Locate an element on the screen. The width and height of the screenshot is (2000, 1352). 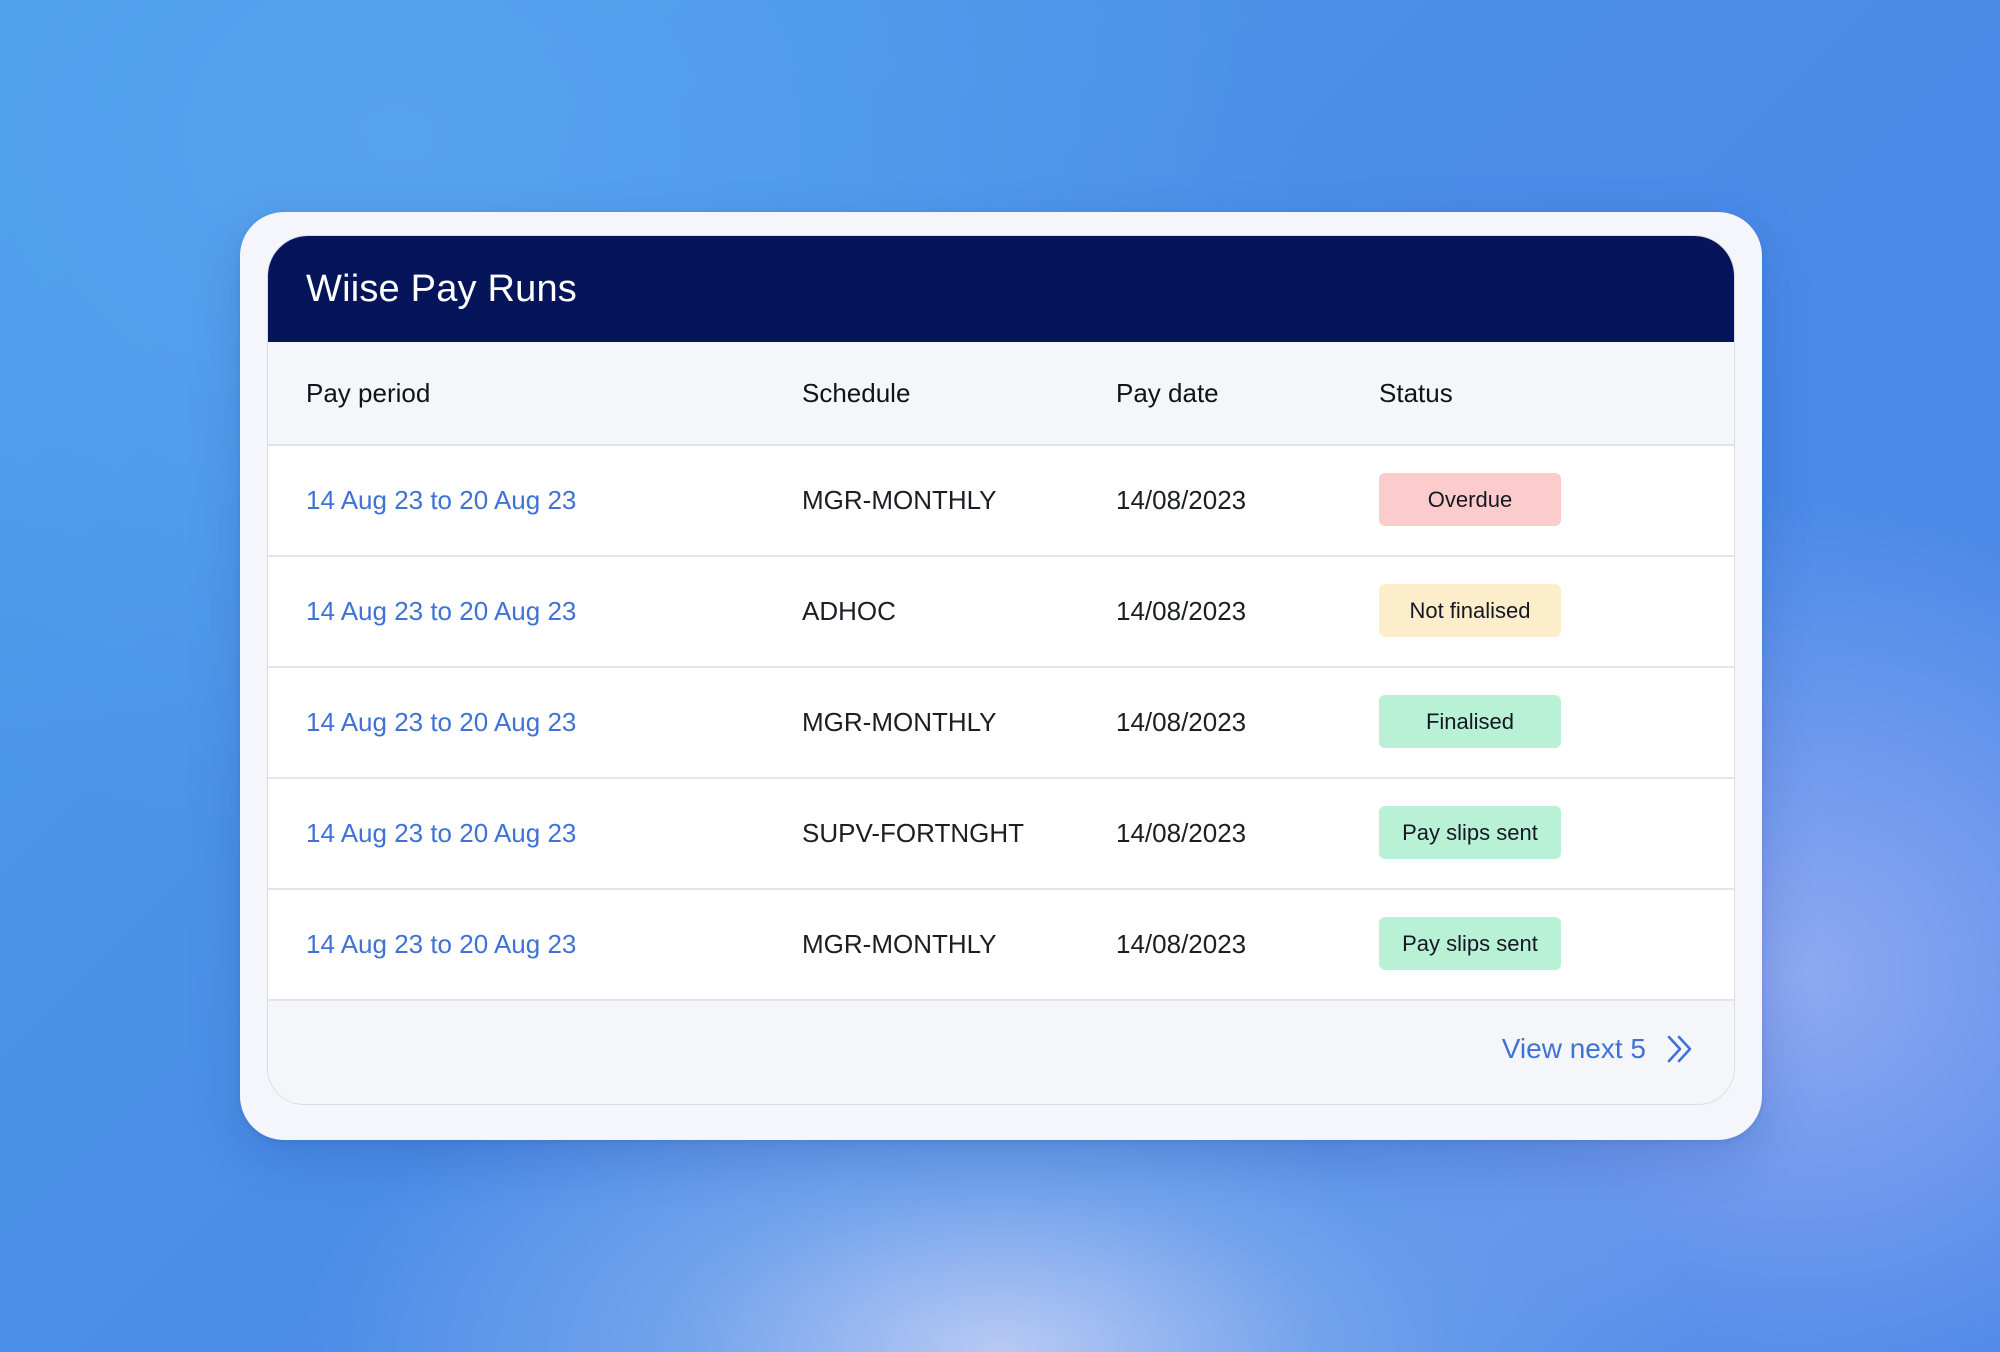
table-header-row: Pay period Schedule Pay date Status is located at coordinates (1001, 394).